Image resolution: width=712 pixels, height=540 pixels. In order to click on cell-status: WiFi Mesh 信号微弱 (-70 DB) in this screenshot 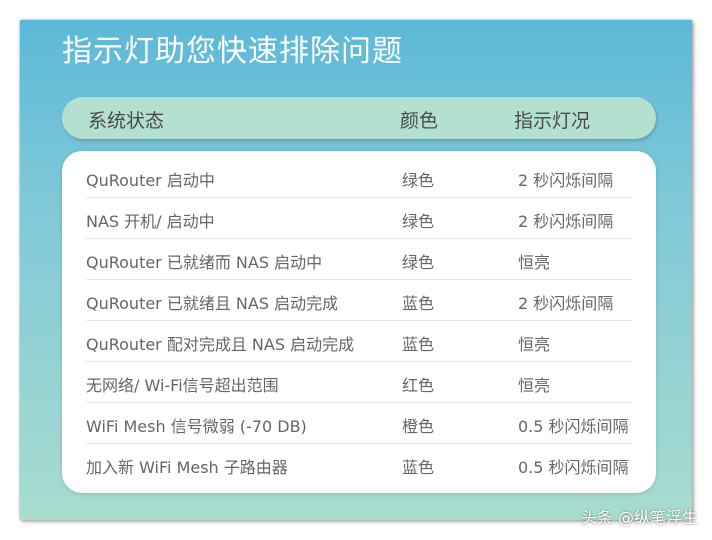, I will do `click(196, 426)`.